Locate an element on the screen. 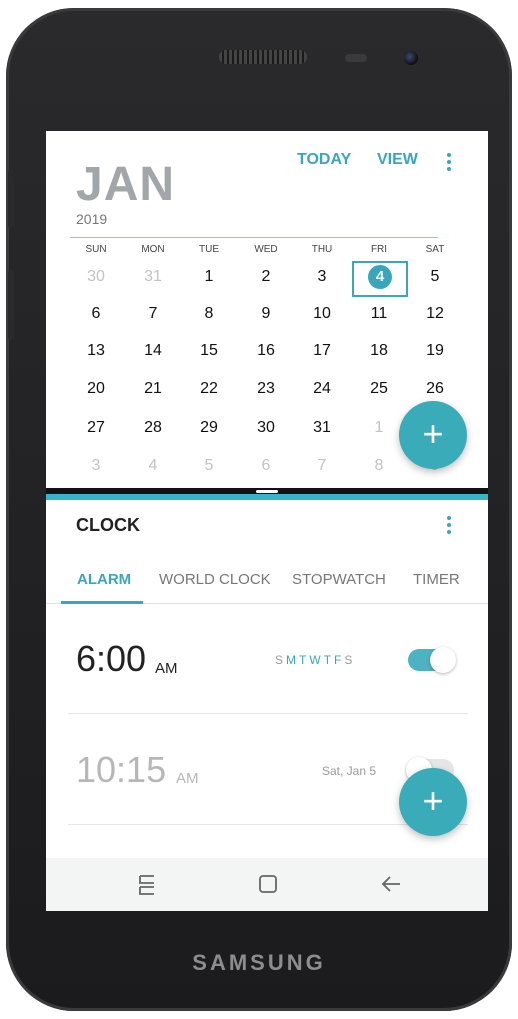  tab-stopwatch: STOPWATCH is located at coordinates (339, 579).